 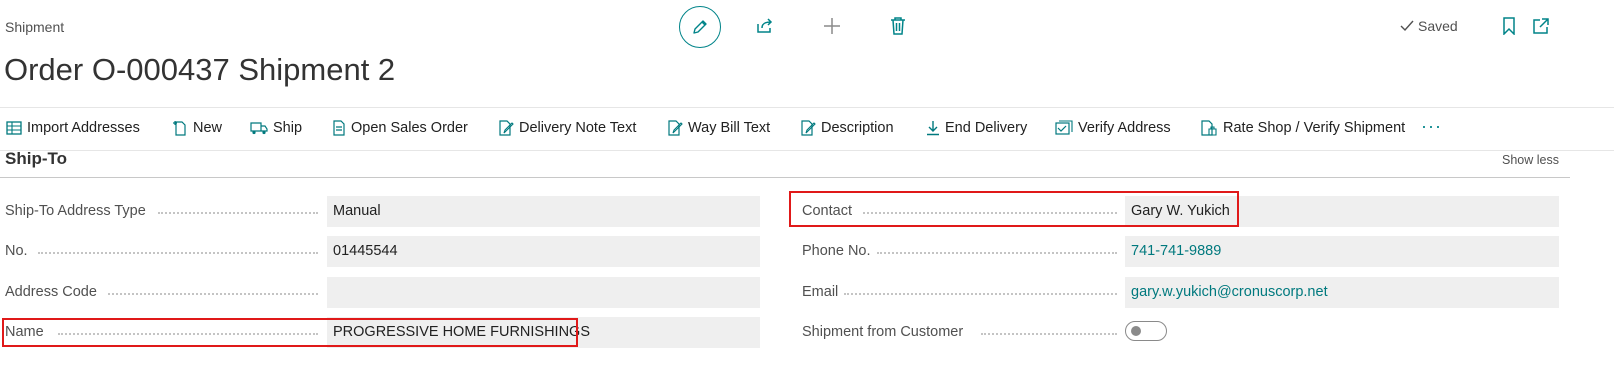 What do you see at coordinates (785, 177) in the screenshot?
I see `section-divider` at bounding box center [785, 177].